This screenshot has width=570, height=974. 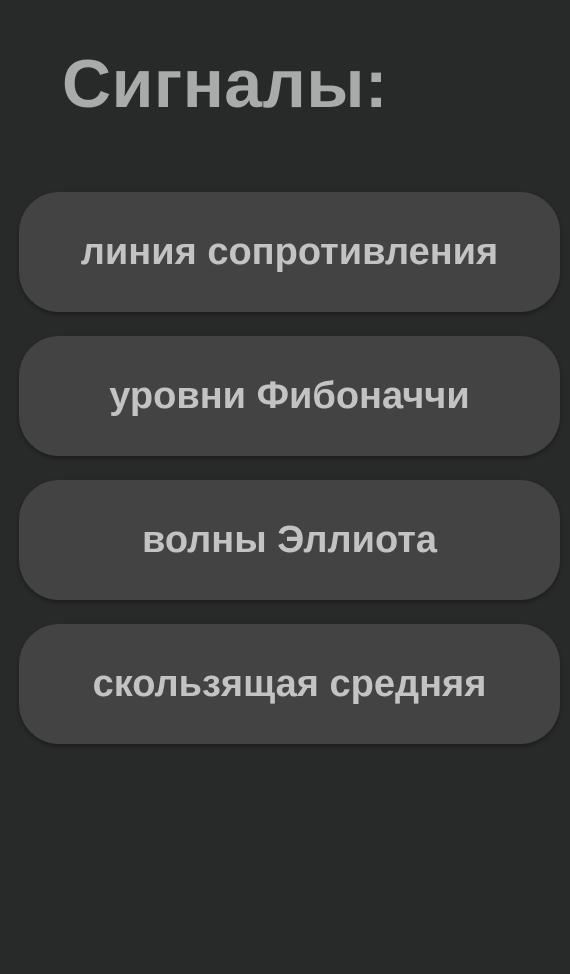 I want to click on signal-button-label: скользящая средняя, so click(x=289, y=683).